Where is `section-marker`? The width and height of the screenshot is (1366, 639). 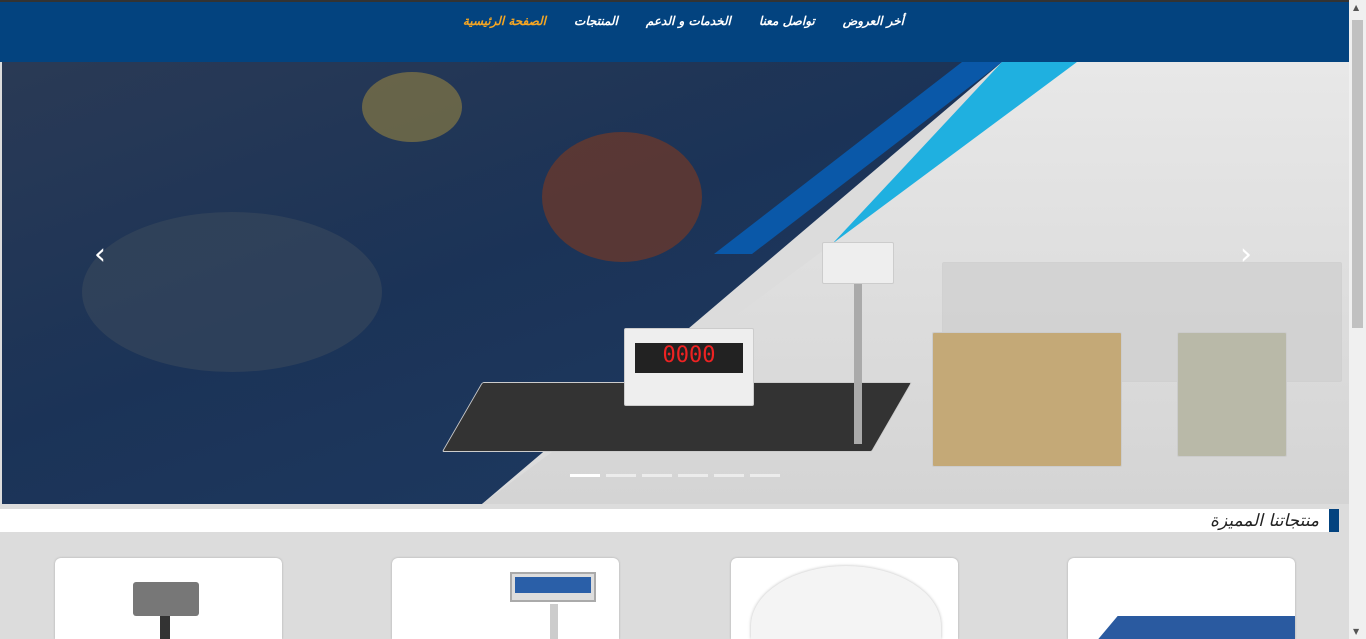
section-marker is located at coordinates (1334, 520).